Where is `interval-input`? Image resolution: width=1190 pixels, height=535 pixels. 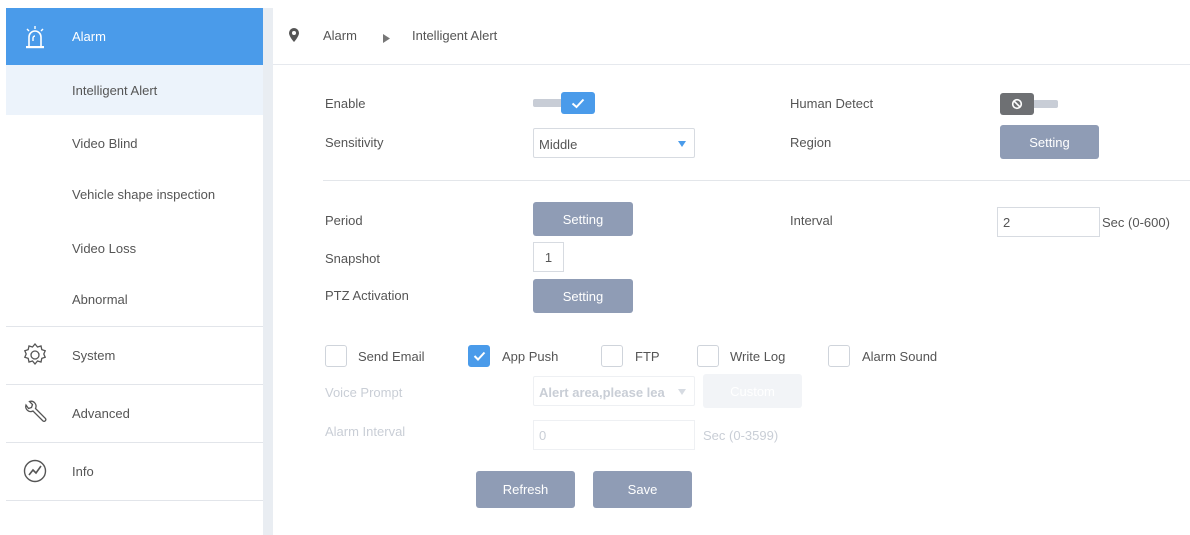
interval-input is located at coordinates (1048, 222).